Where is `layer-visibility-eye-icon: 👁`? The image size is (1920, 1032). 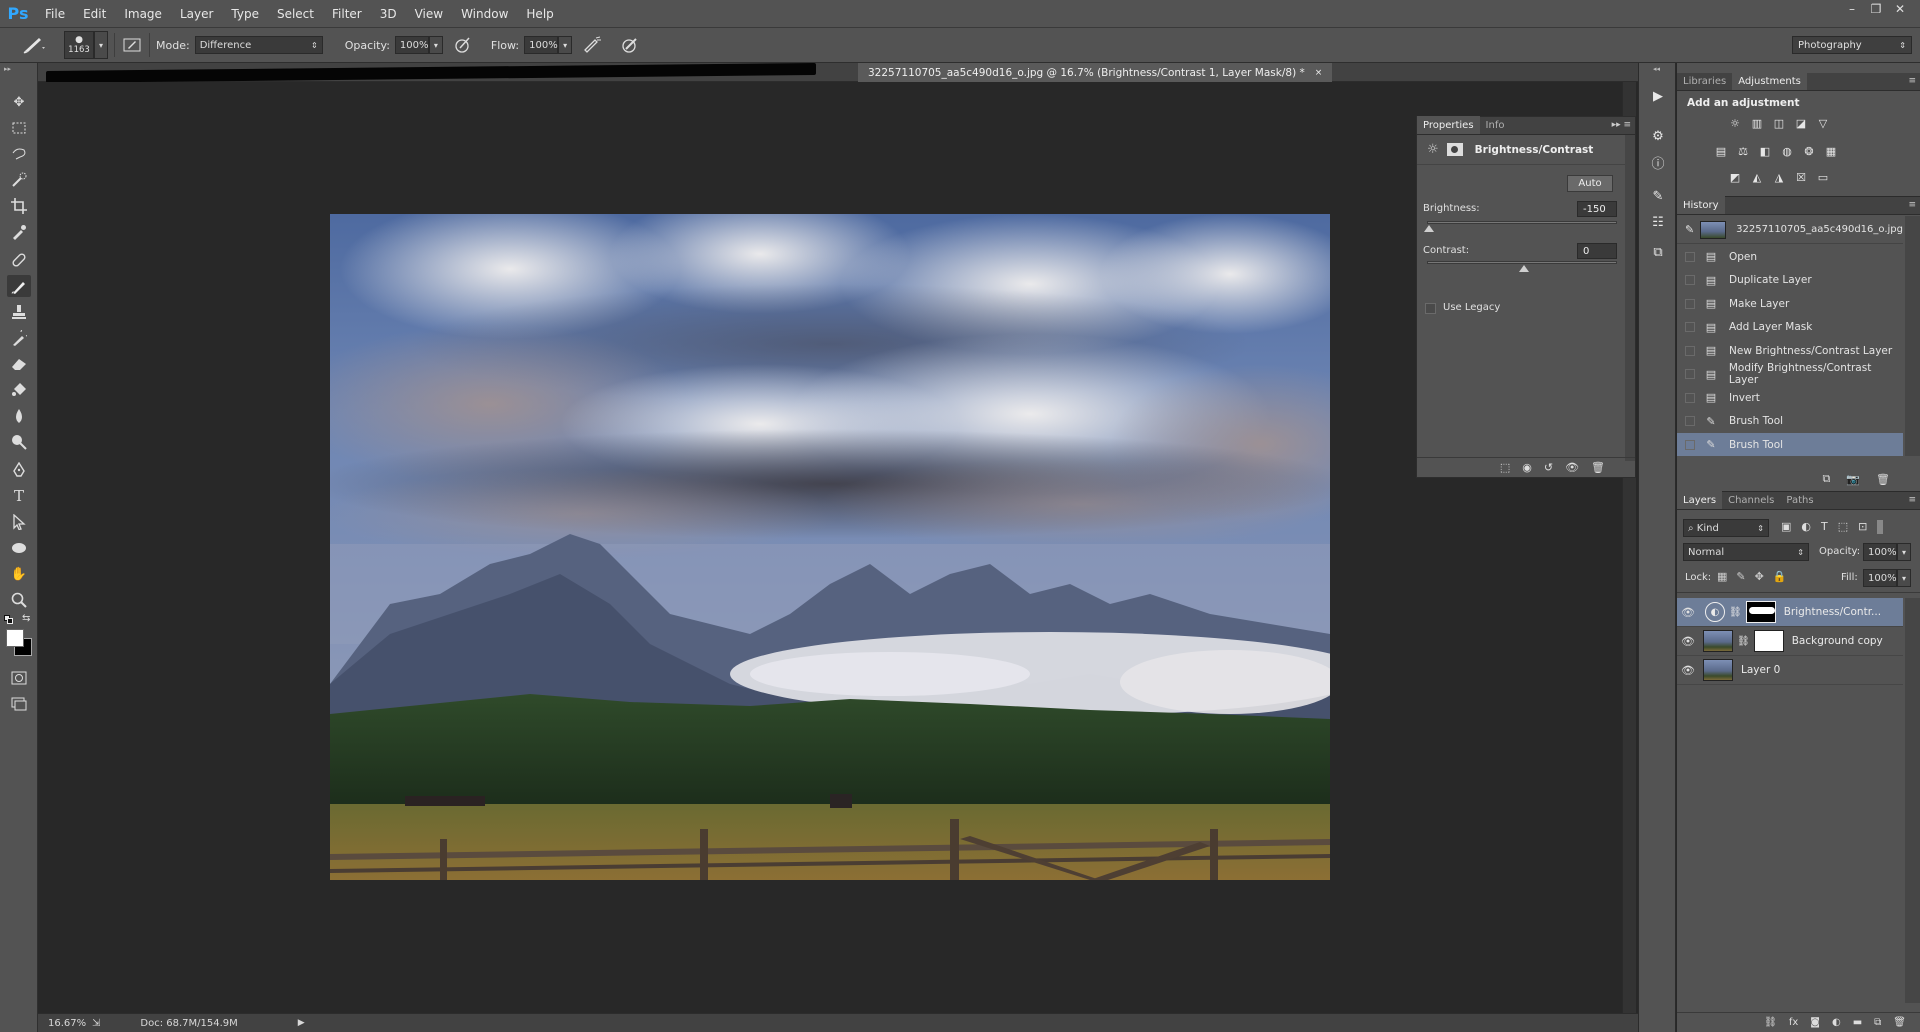
layer-visibility-eye-icon: 👁 is located at coordinates (1688, 641).